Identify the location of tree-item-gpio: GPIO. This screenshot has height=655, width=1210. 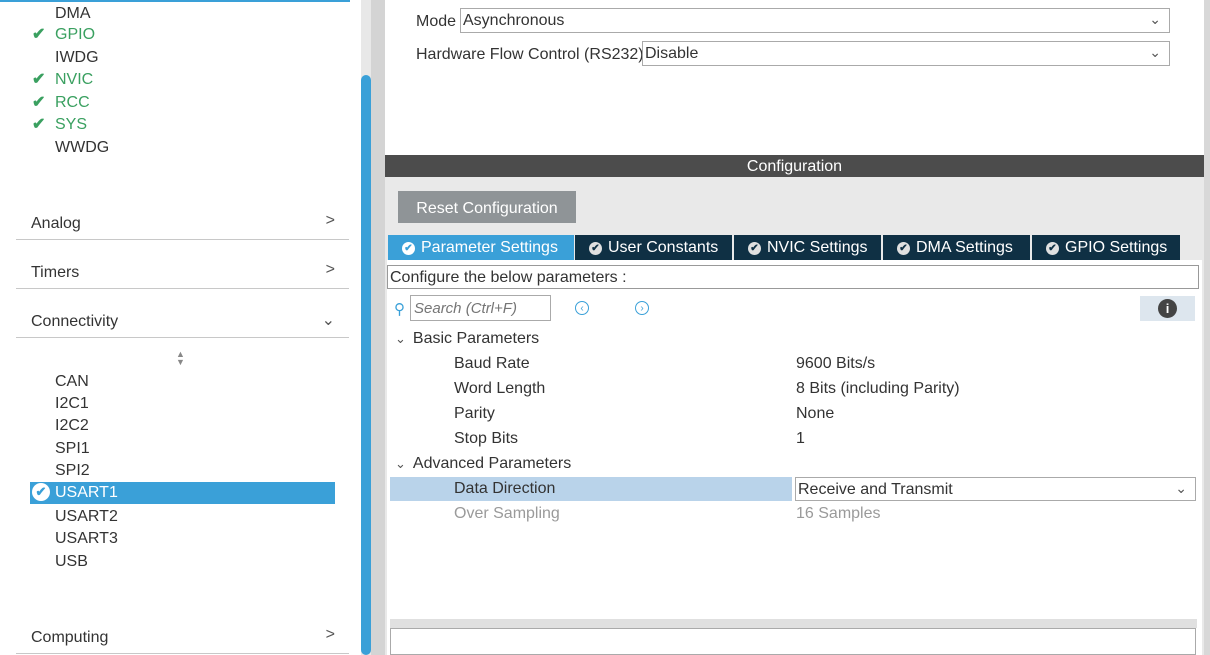
(75, 35).